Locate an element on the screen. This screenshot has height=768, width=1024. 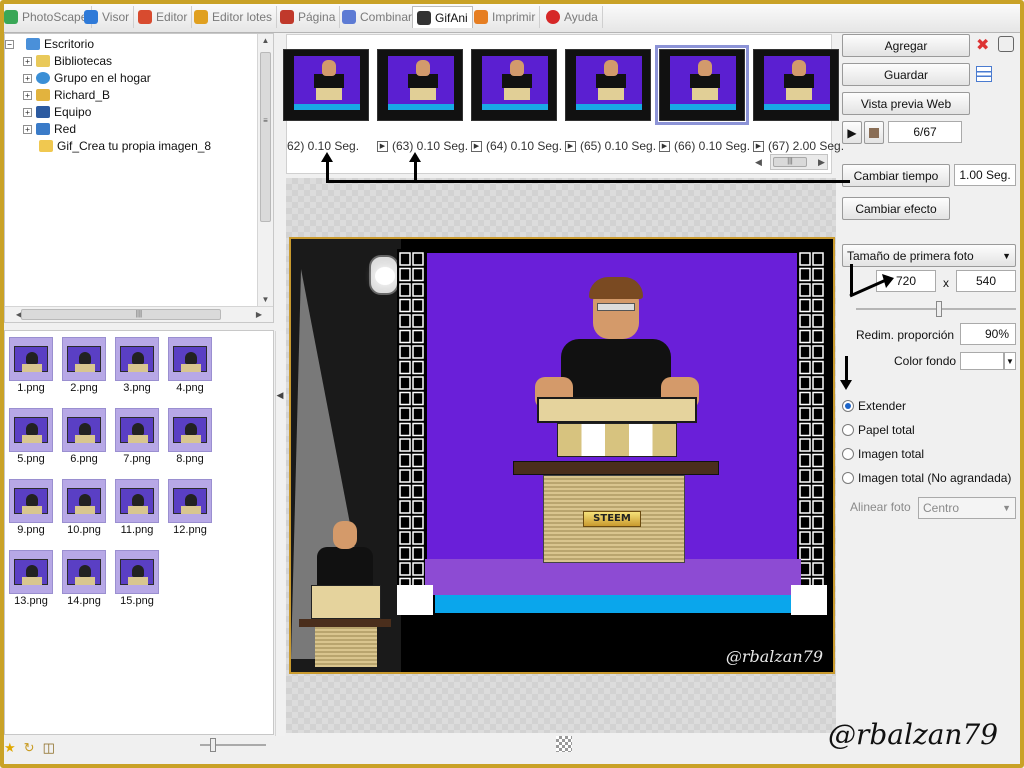
thumbnail-size-slider is located at coordinates (233, 745).